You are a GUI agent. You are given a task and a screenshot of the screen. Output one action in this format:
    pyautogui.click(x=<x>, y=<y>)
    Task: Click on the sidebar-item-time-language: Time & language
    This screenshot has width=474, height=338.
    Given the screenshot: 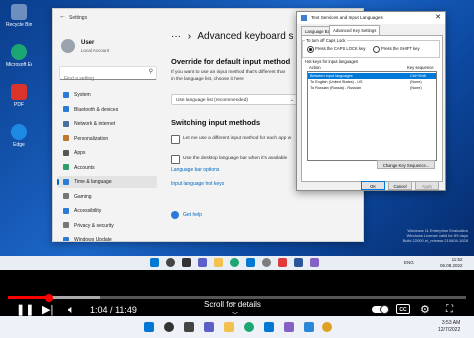 What is the action you would take?
    pyautogui.click(x=107, y=182)
    